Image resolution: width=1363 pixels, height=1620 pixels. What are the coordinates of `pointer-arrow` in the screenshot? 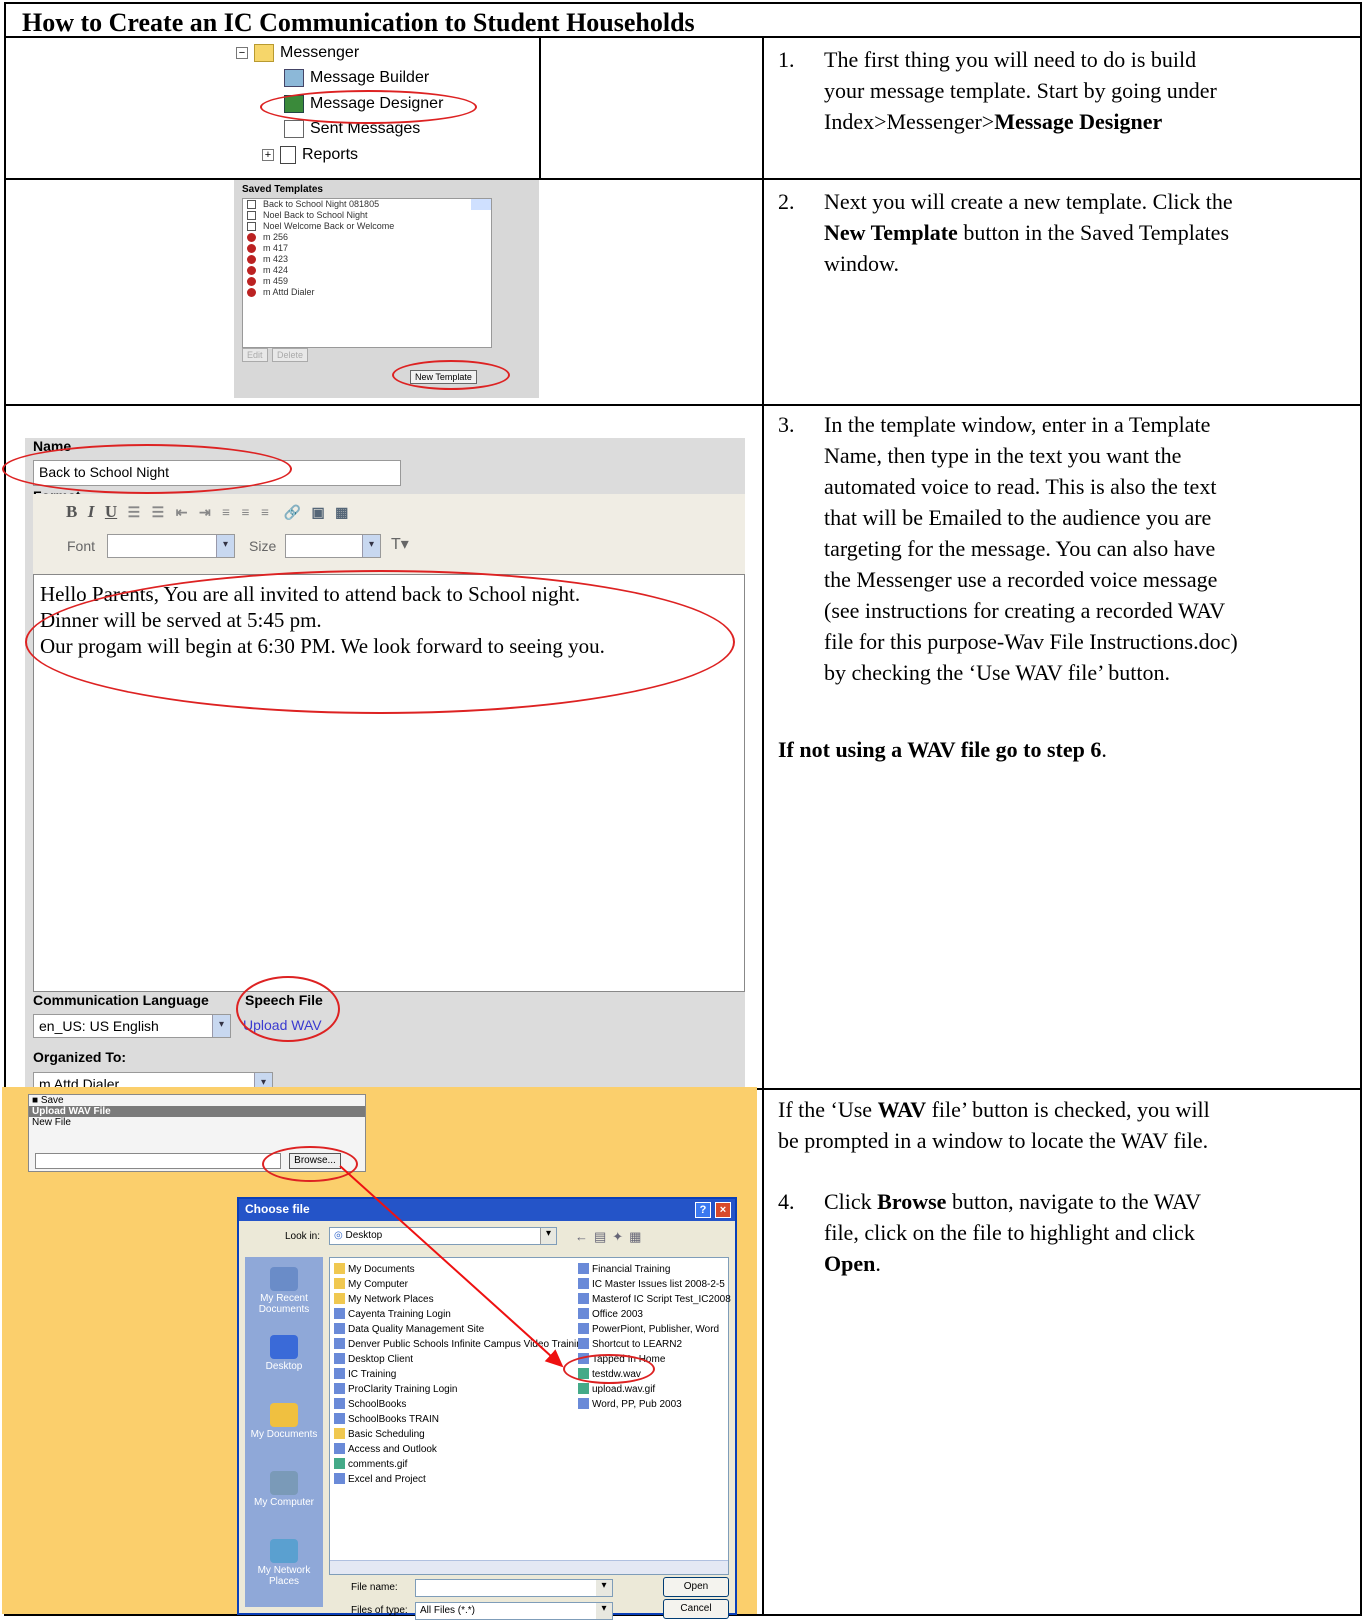 It's located at (451, 1266).